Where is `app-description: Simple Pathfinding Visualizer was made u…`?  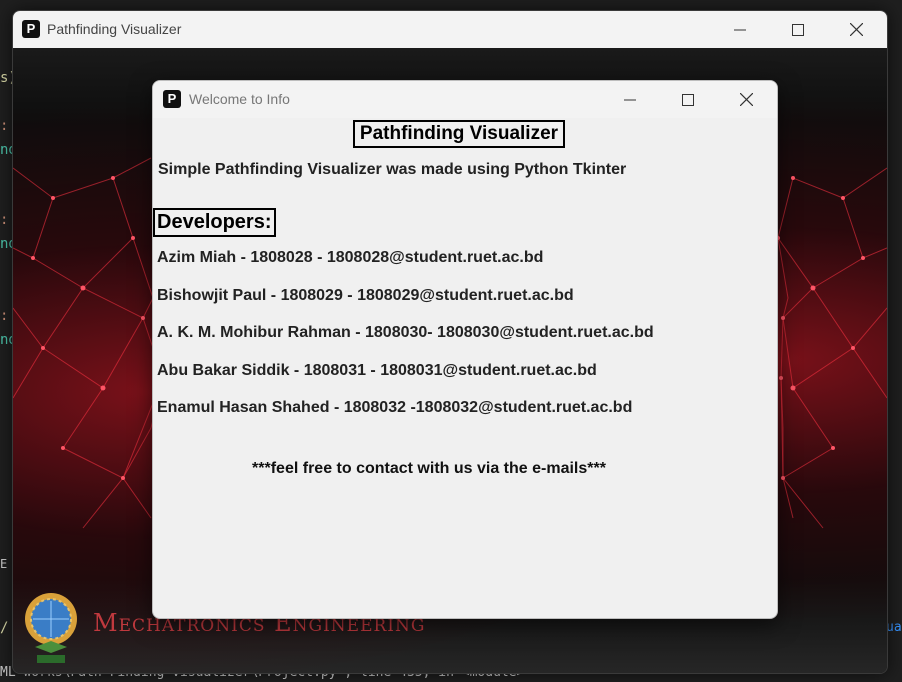 app-description: Simple Pathfinding Visualizer was made u… is located at coordinates (392, 169).